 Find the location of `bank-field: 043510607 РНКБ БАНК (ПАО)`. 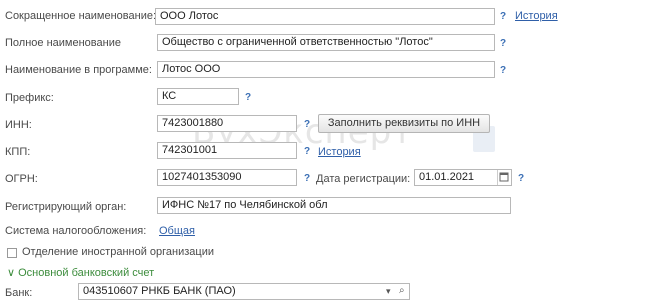

bank-field: 043510607 РНКБ БАНК (ПАО) is located at coordinates (244, 291).